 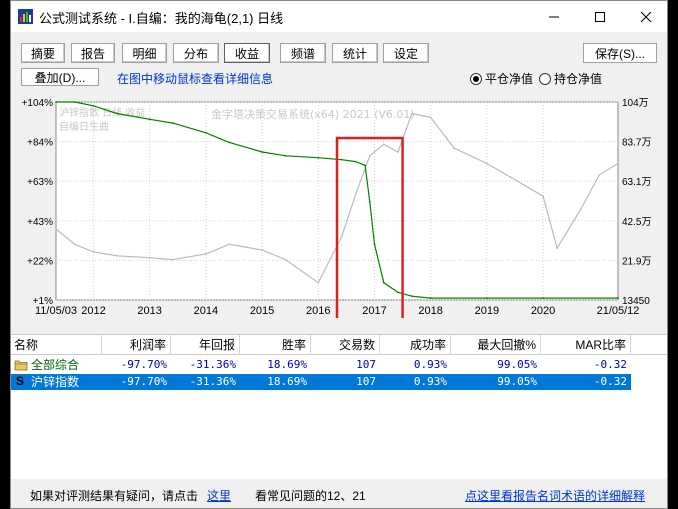 What do you see at coordinates (501, 78) in the screenshot?
I see `radio-closed-equity: 平仓净值` at bounding box center [501, 78].